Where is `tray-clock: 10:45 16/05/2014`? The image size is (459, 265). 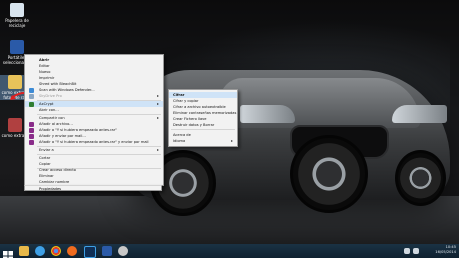
tray-clock: 10:45 16/05/2014 is located at coordinates (441, 250).